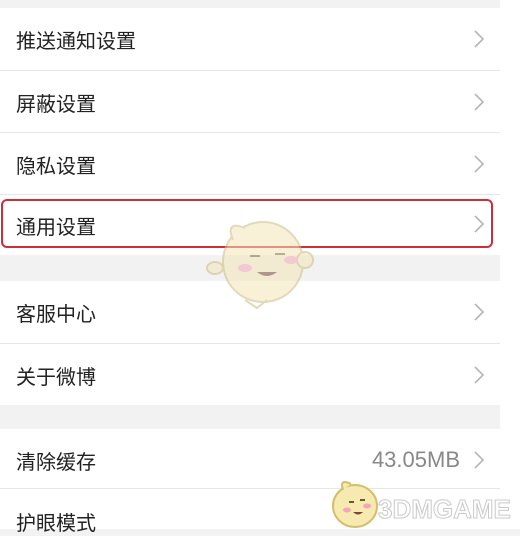  Describe the element at coordinates (56, 376) in the screenshot. I see `row-label: 关于微博` at that location.